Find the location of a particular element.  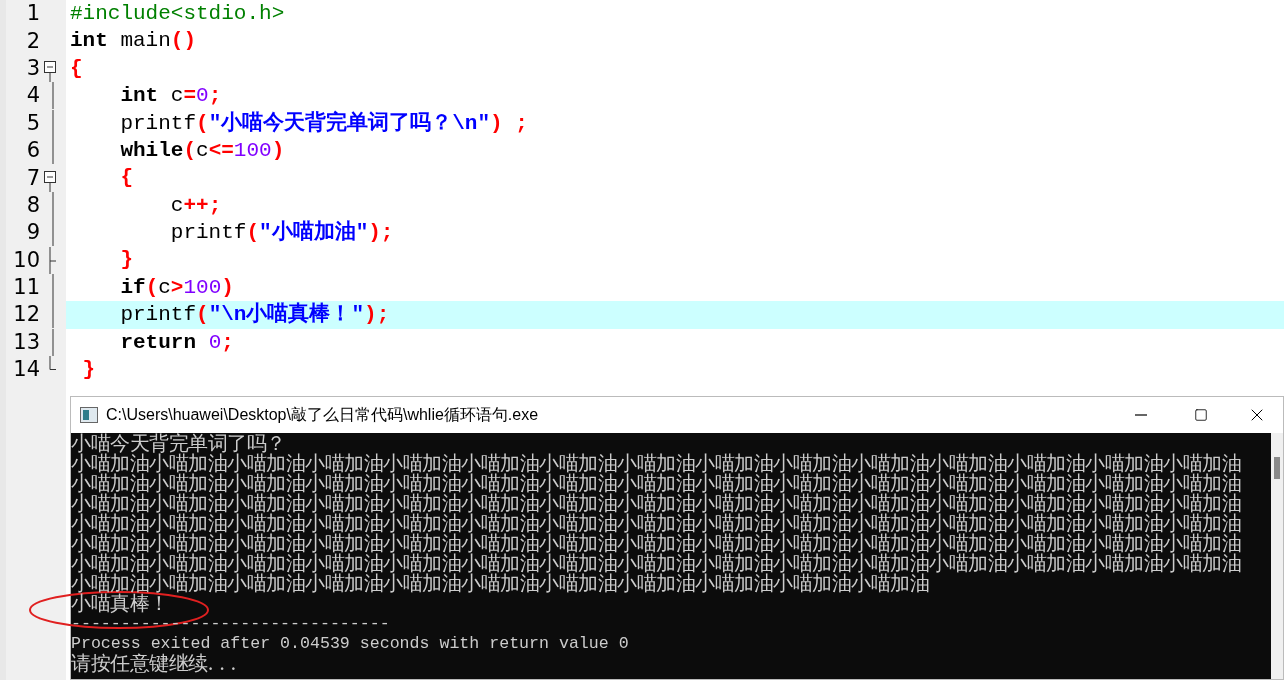

console-line: Process exited after 0.04539 seconds with return value 0 is located at coordinates (350, 643).